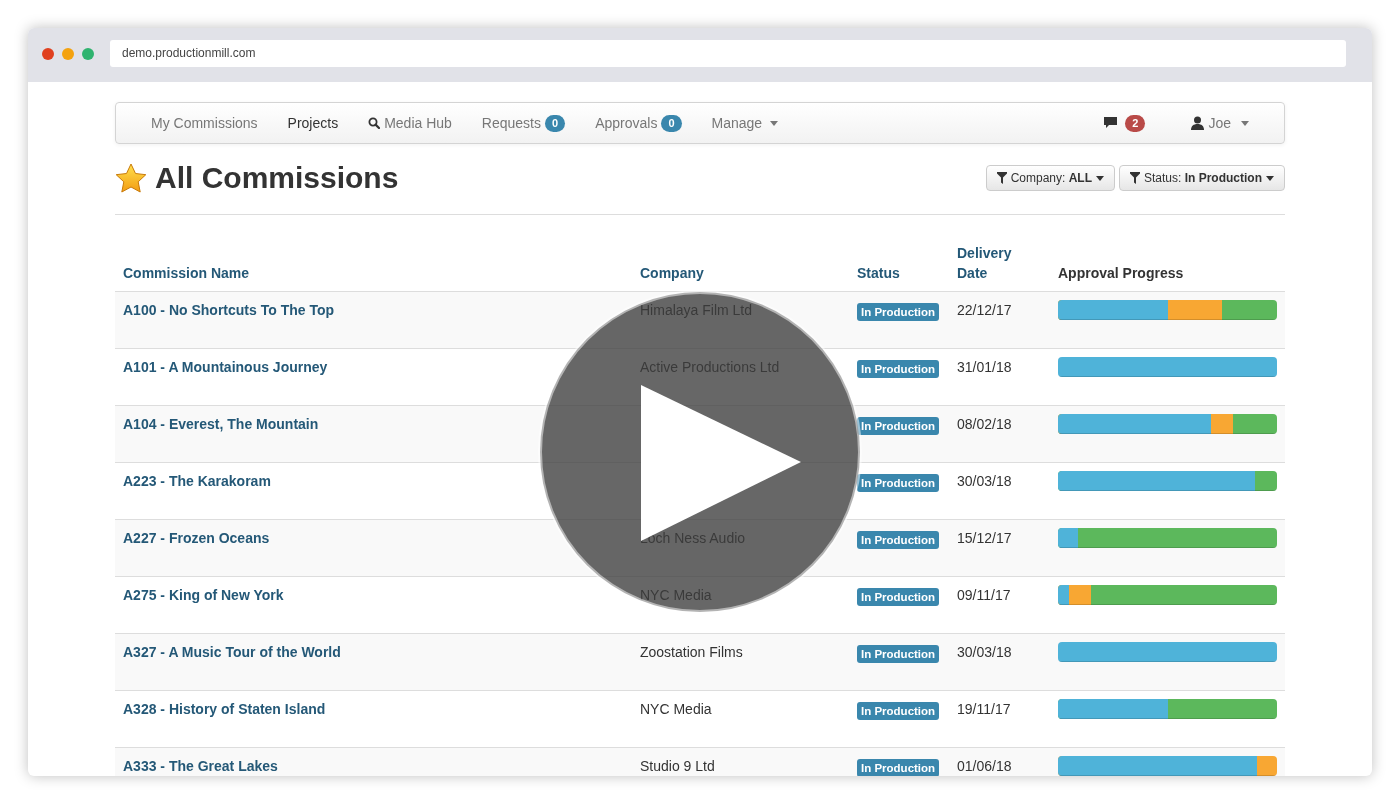 This screenshot has width=1400, height=806. Describe the element at coordinates (984, 367) in the screenshot. I see `delivery-date: 31/01/18` at that location.